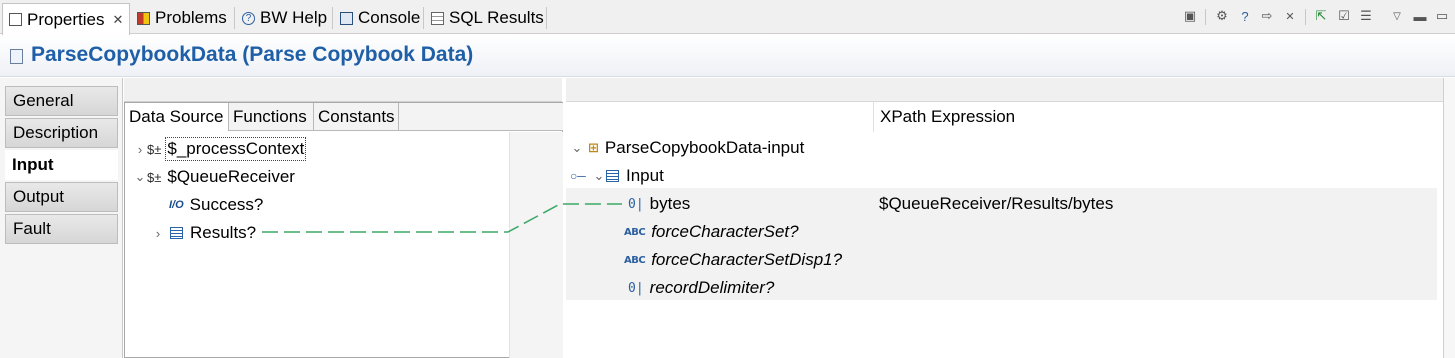 The height and width of the screenshot is (358, 1455). What do you see at coordinates (231, 176) in the screenshot?
I see `tree-node-label: $QueueReceiver` at bounding box center [231, 176].